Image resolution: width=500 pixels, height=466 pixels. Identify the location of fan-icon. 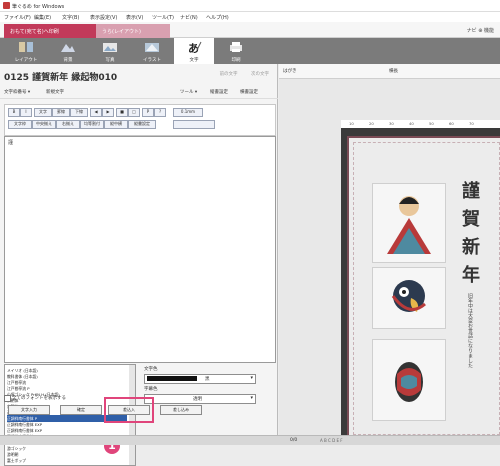
(409, 382).